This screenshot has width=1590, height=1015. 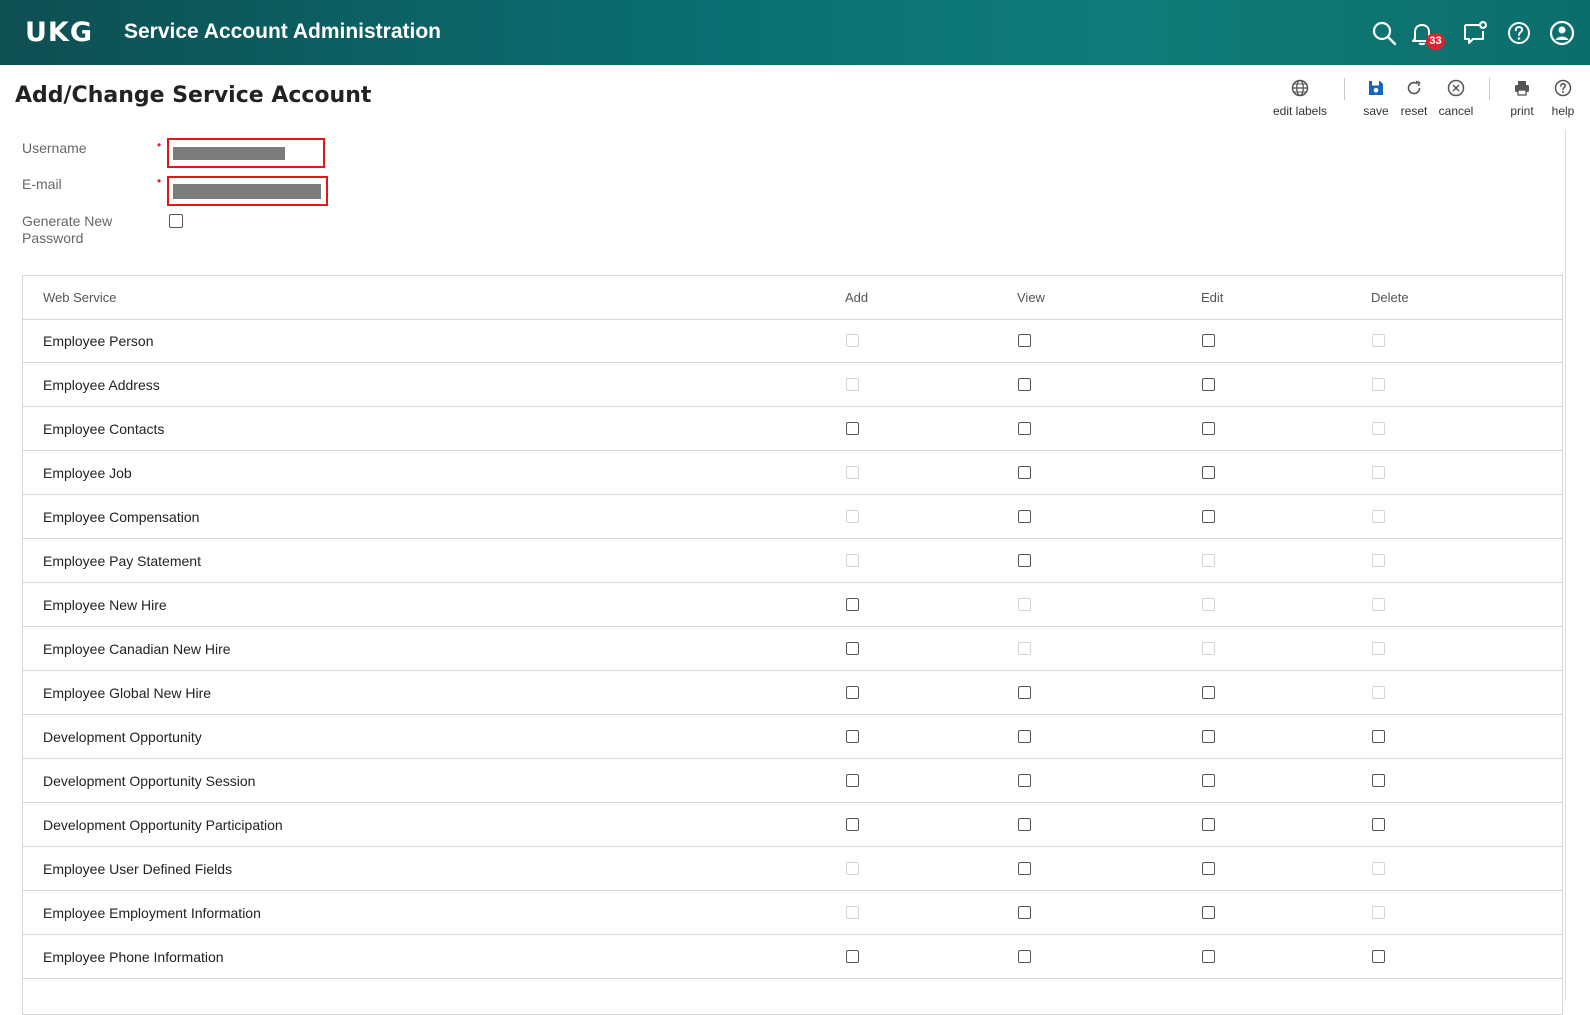 What do you see at coordinates (229, 153) in the screenshot?
I see `redacted-username-value` at bounding box center [229, 153].